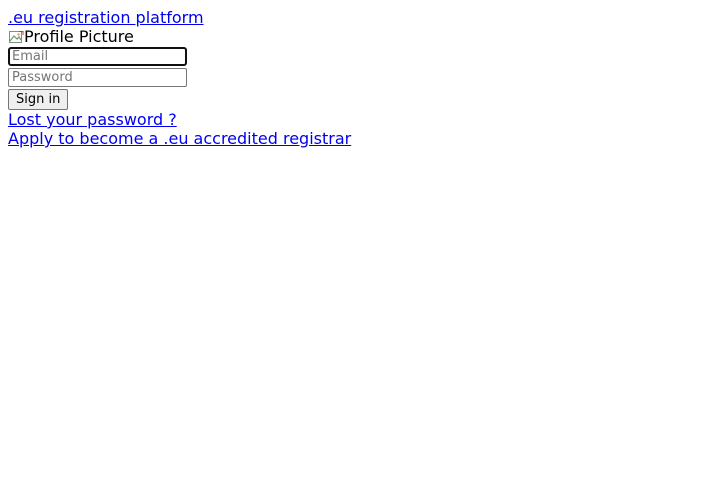 The width and height of the screenshot is (720, 480). I want to click on login-form: Sign in, so click(360, 78).